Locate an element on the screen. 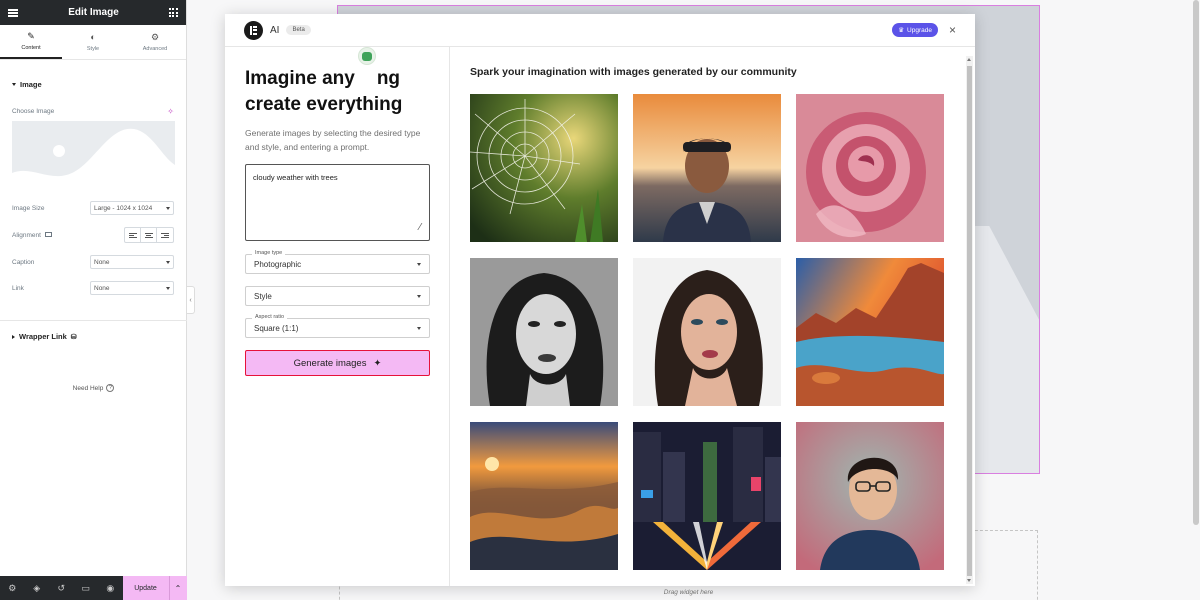 Image resolution: width=1200 pixels, height=600 pixels. align-right-button is located at coordinates (165, 235).